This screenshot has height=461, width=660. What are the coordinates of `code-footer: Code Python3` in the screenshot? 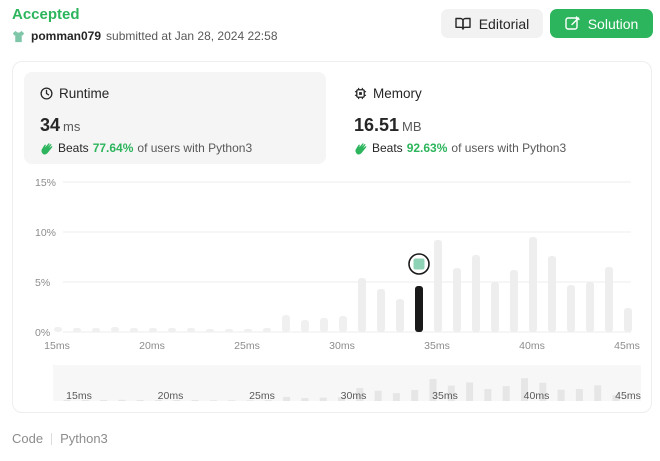 It's located at (60, 438).